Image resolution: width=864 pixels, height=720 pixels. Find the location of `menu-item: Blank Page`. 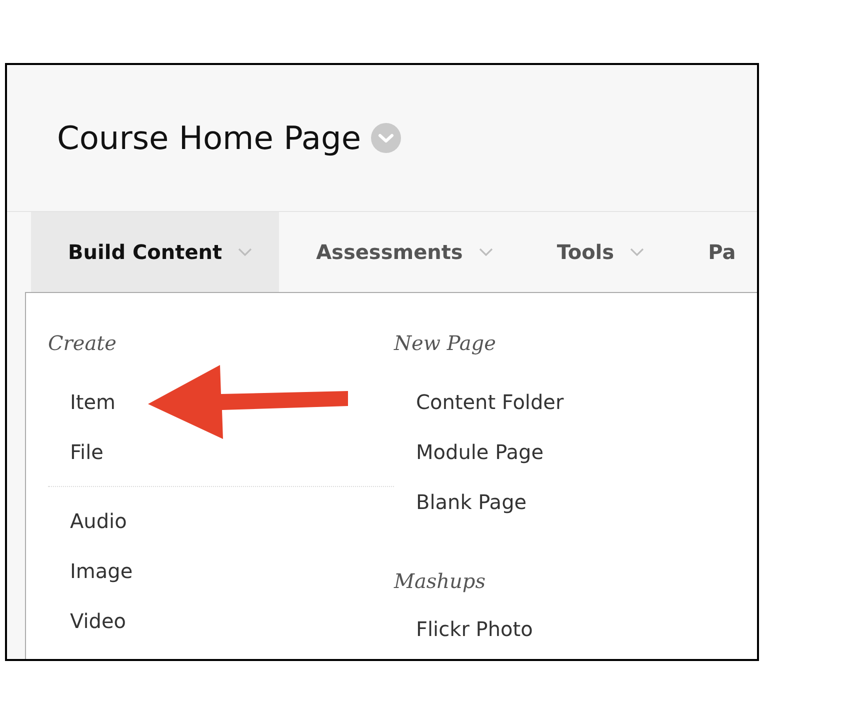

menu-item: Blank Page is located at coordinates (471, 502).